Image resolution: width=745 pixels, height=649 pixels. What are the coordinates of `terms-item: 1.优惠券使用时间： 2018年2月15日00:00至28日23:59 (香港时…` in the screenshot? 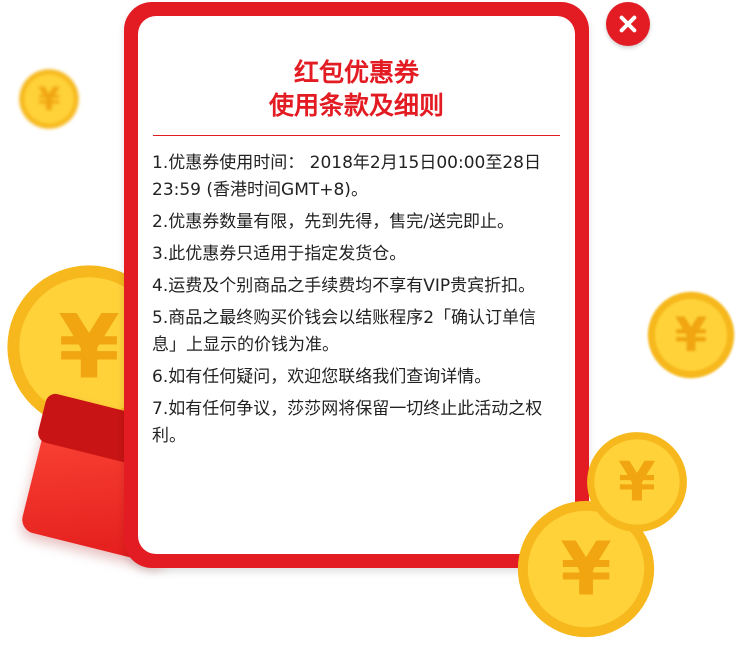 It's located at (346, 176).